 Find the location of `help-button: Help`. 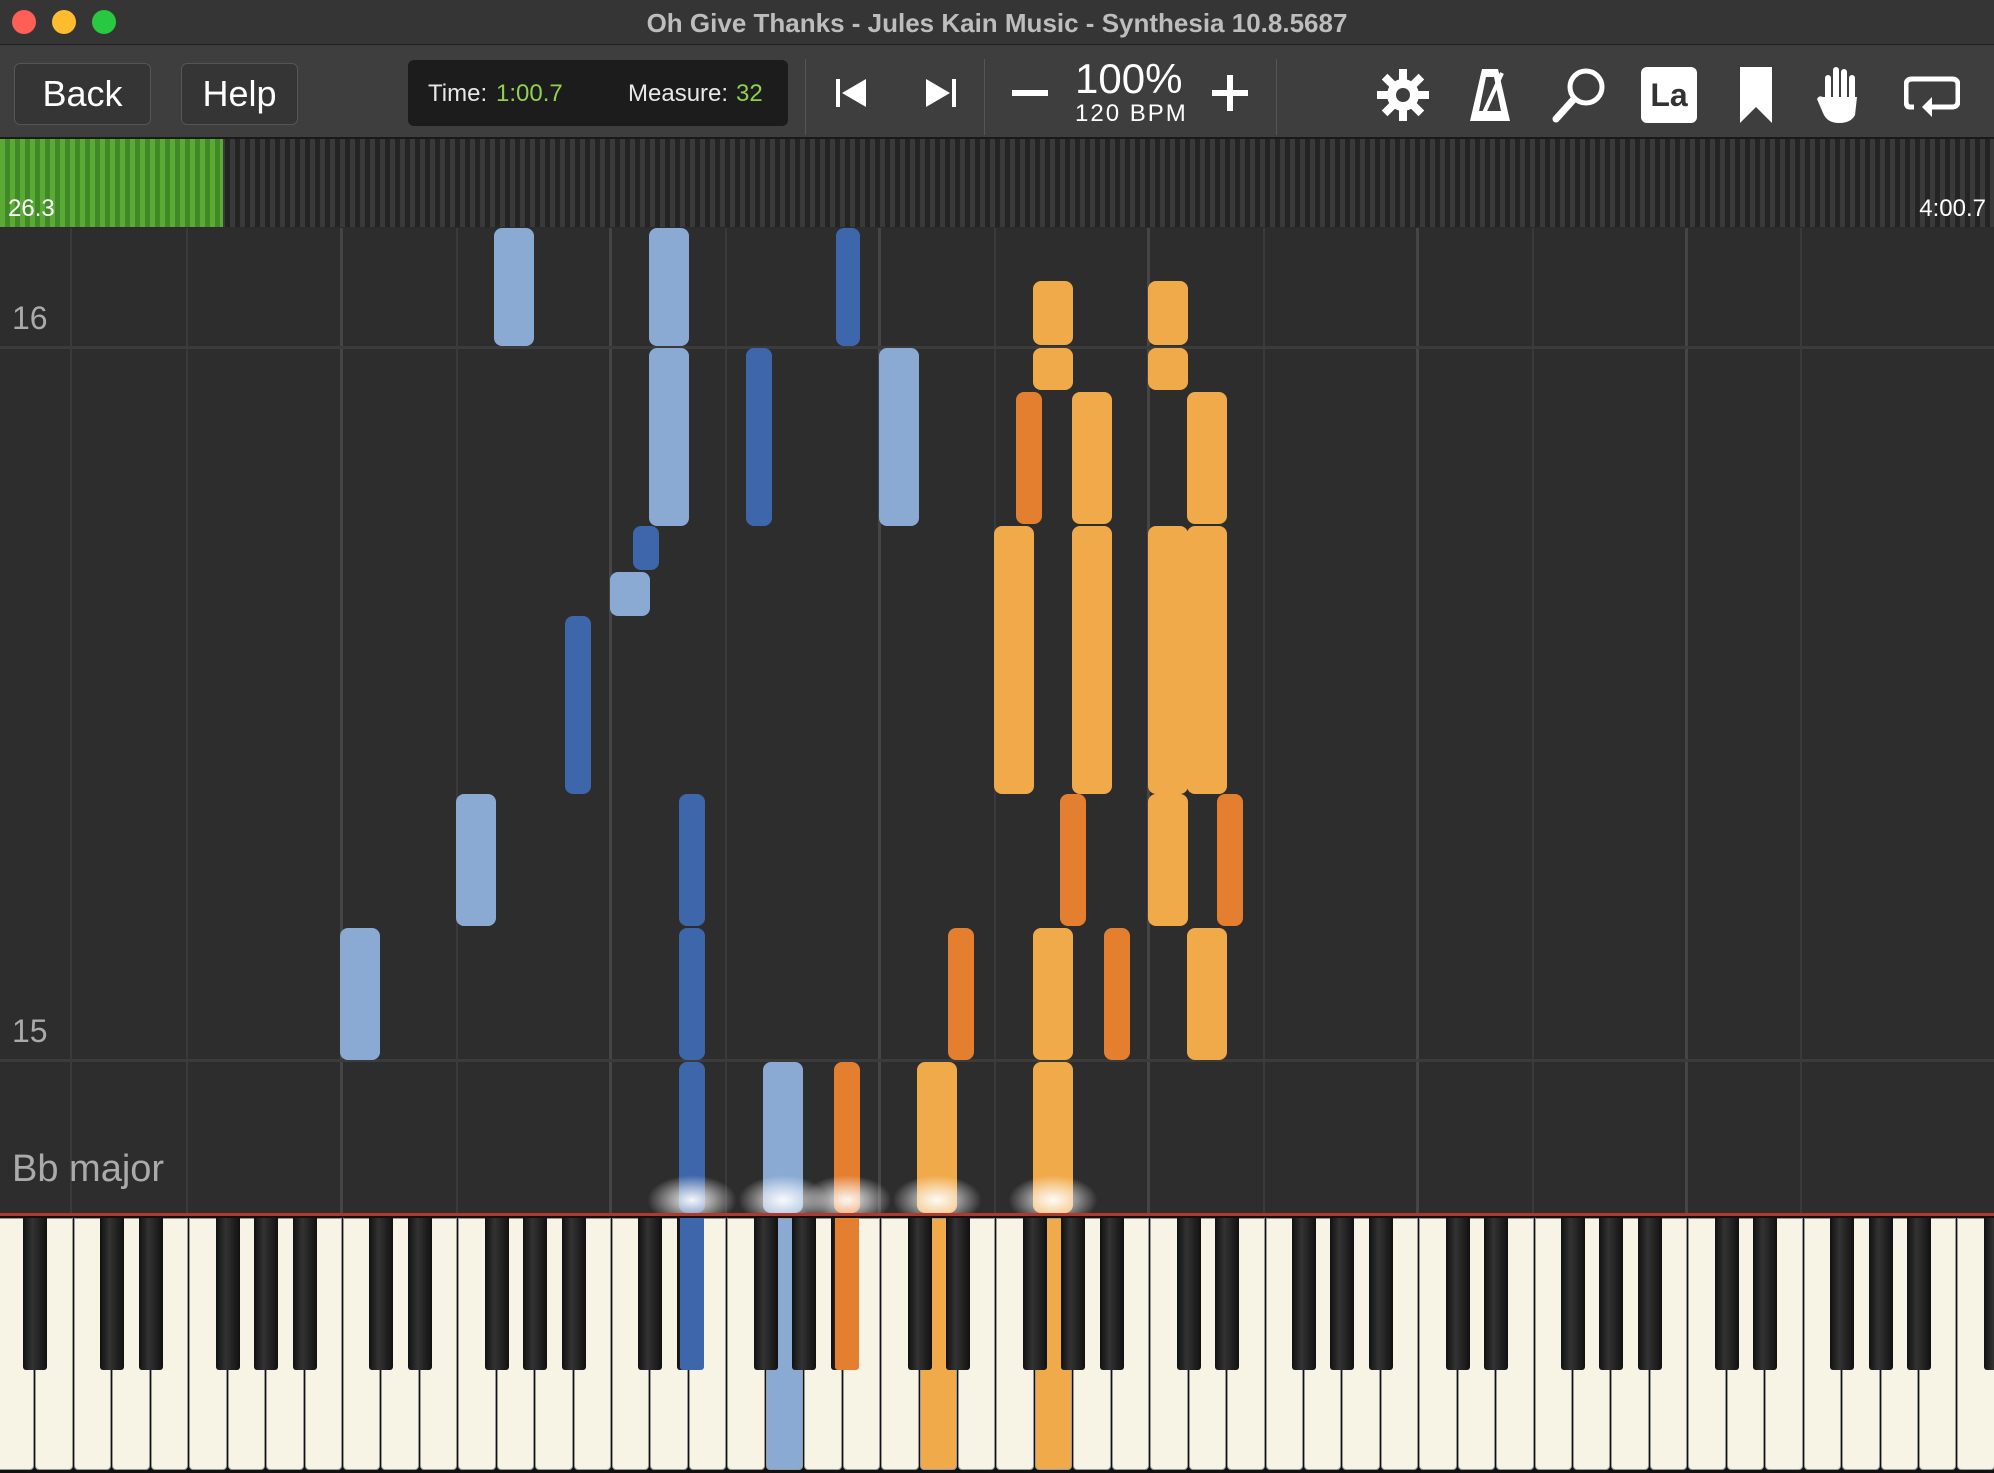

help-button: Help is located at coordinates (239, 94).